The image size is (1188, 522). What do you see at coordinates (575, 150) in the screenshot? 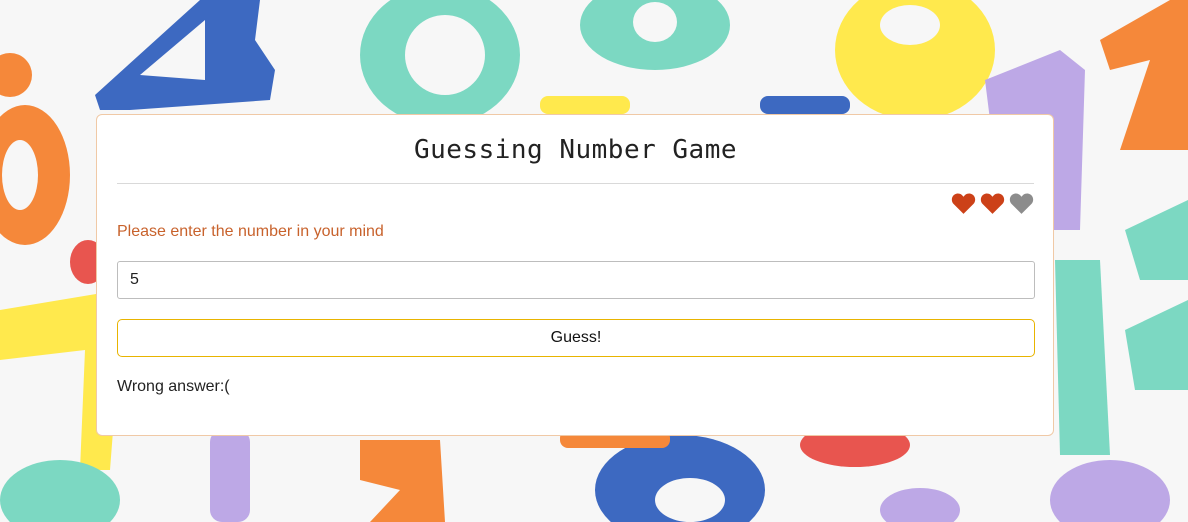
I see `game-title: Guessing Number Game` at bounding box center [575, 150].